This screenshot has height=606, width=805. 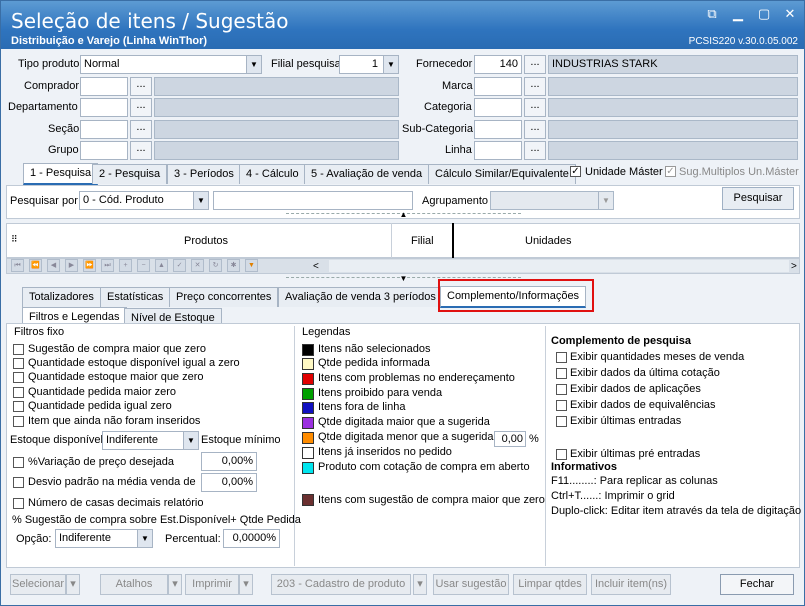 I want to click on agrupamento-select: ▼, so click(x=552, y=200).